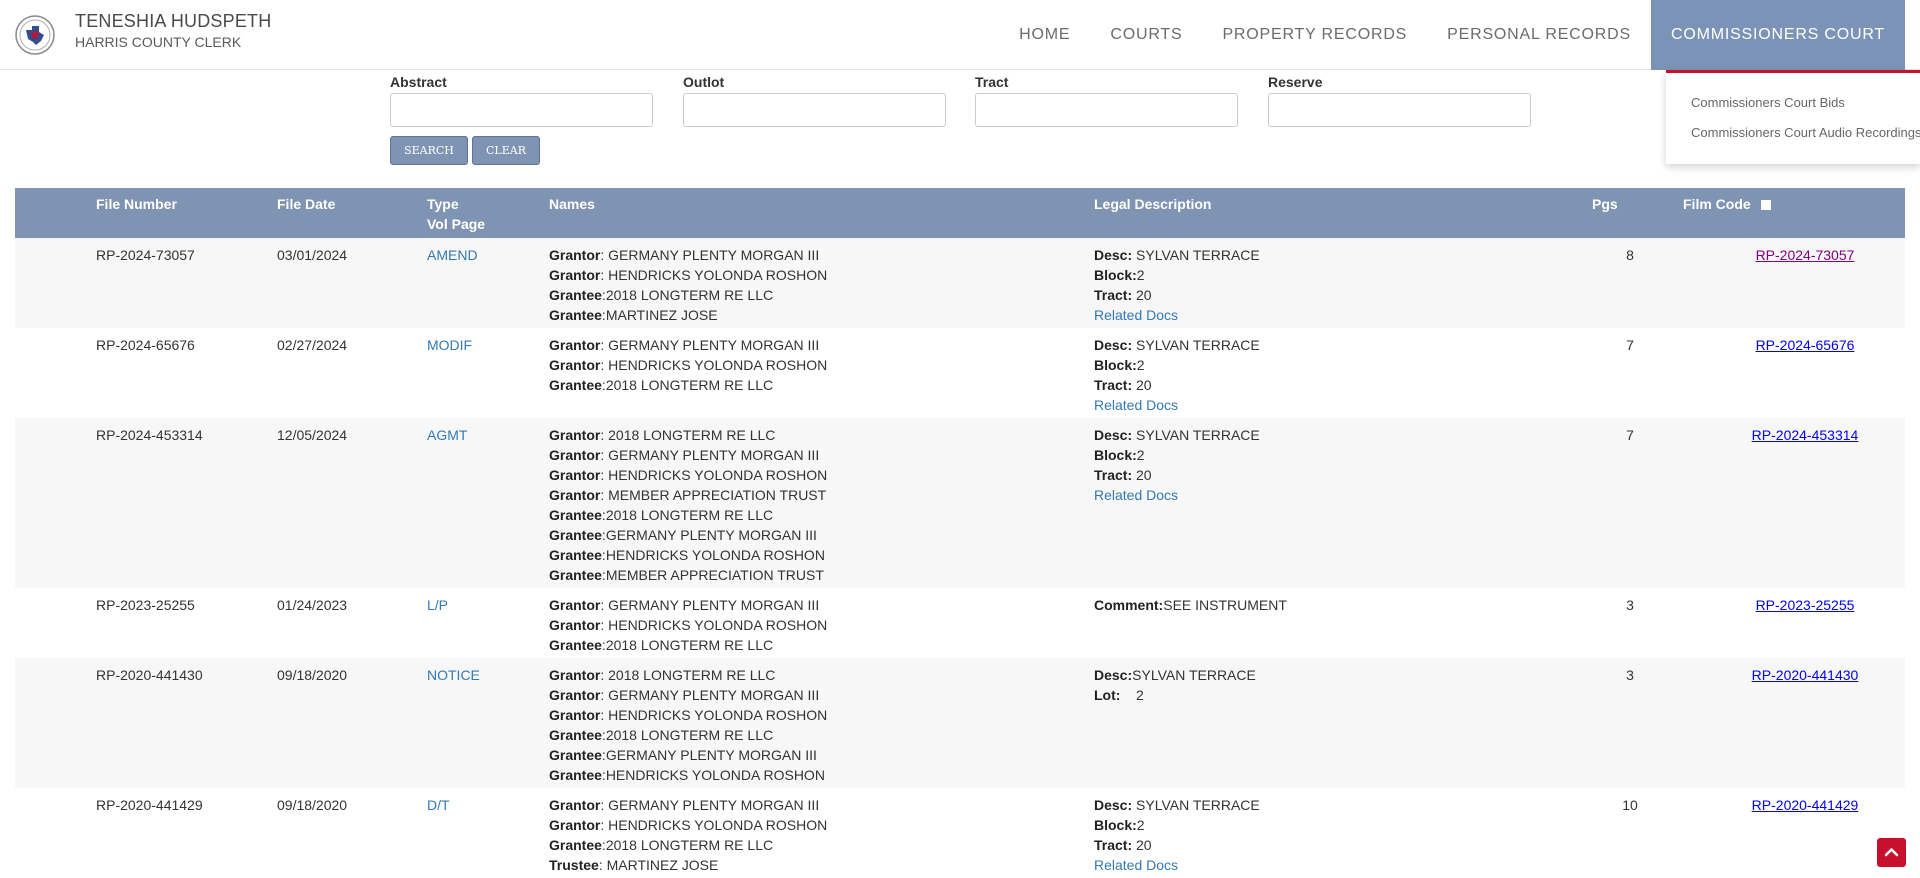 The height and width of the screenshot is (878, 1920). I want to click on page-count: 7, so click(1630, 345).